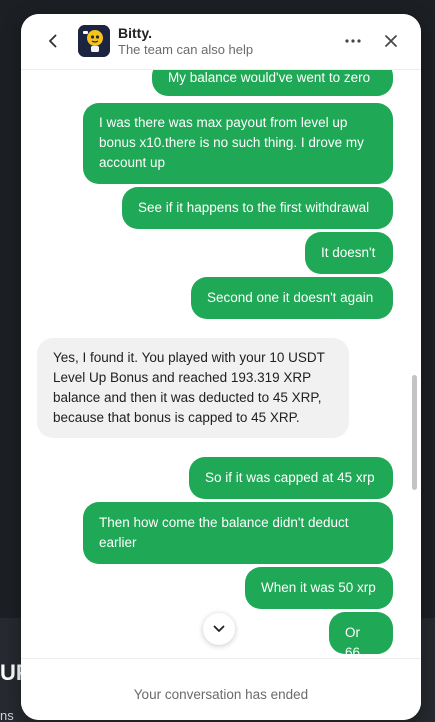  Describe the element at coordinates (186, 49) in the screenshot. I see `chat-subtitle: The team can also help` at that location.